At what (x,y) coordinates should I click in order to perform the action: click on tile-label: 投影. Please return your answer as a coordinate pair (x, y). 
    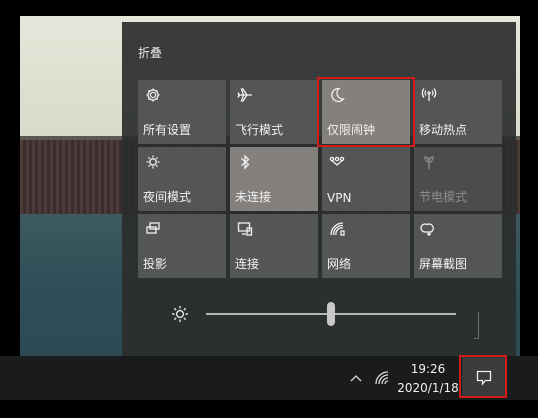
    Looking at the image, I should click on (155, 264).